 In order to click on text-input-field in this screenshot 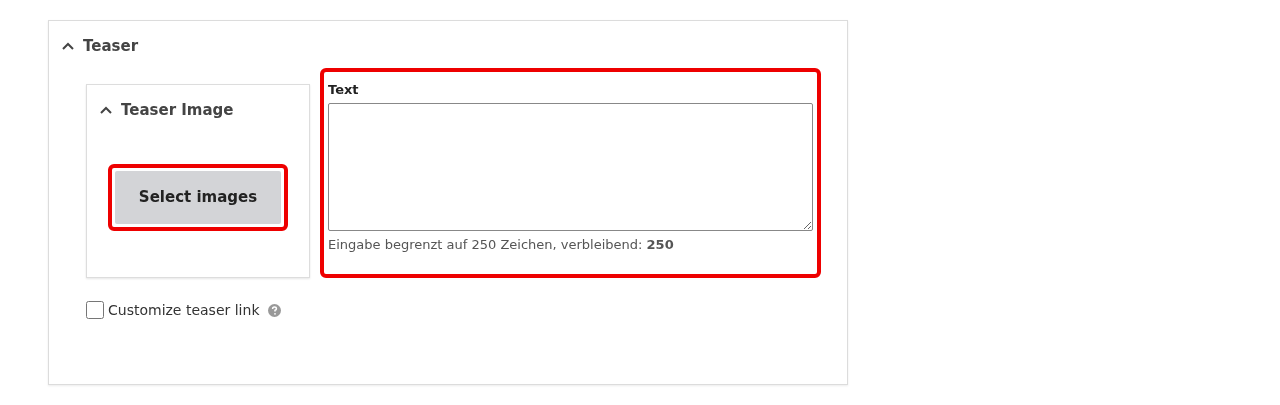, I will do `click(570, 167)`.